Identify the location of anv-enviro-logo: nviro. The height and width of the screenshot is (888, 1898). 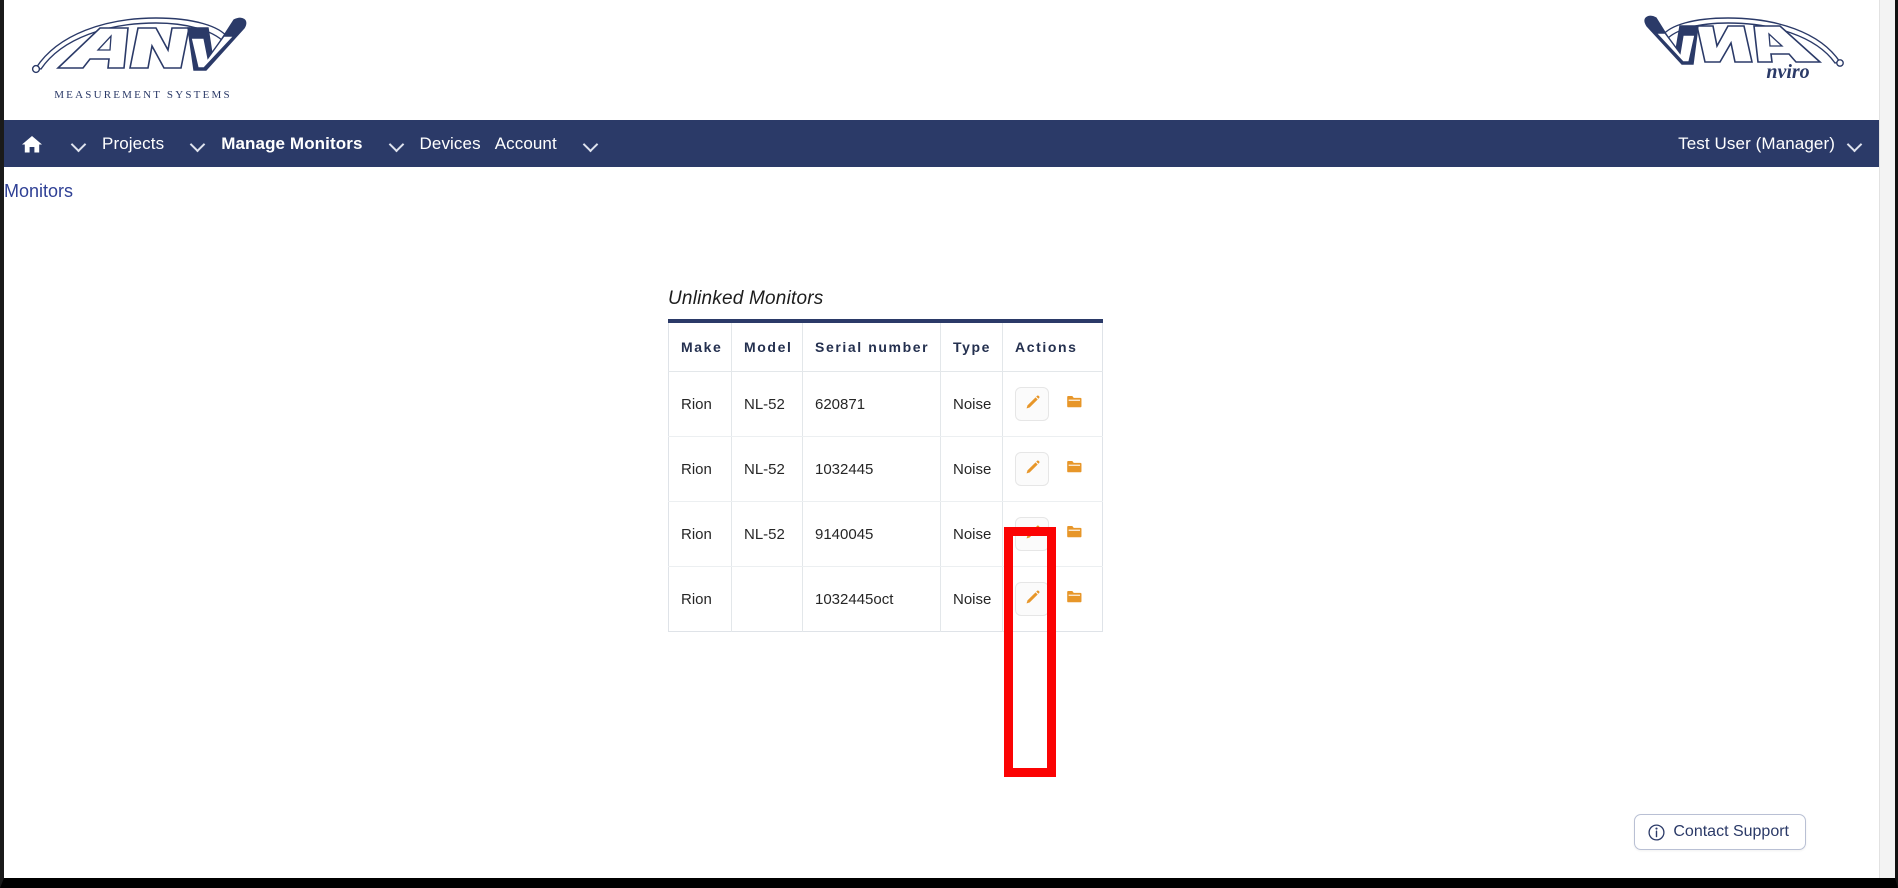
(1741, 58).